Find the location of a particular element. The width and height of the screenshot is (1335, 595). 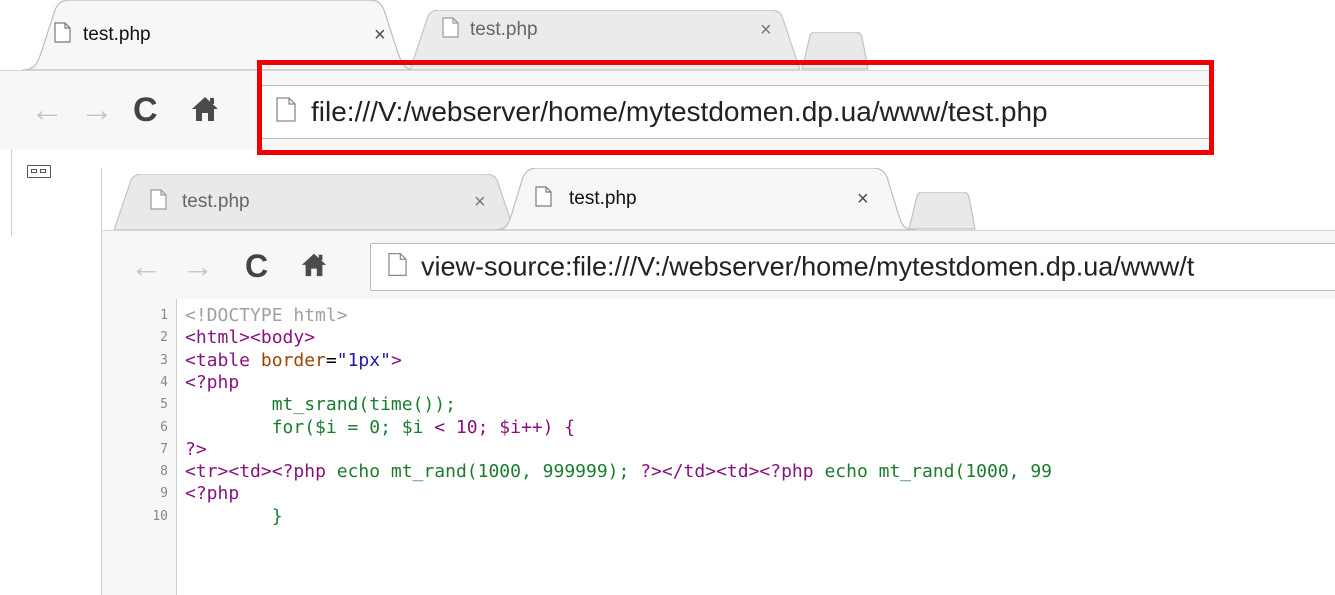

source-code-text: for($i = 0; $i < 10; $i++) { is located at coordinates (380, 427).